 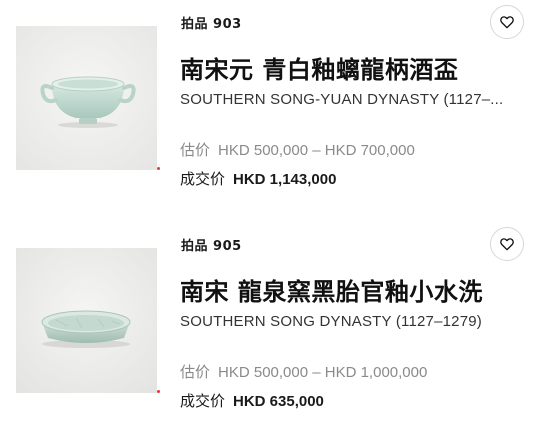 What do you see at coordinates (319, 67) in the screenshot?
I see `lot-title: 南宋元 青白釉螭龍柄酒盃` at bounding box center [319, 67].